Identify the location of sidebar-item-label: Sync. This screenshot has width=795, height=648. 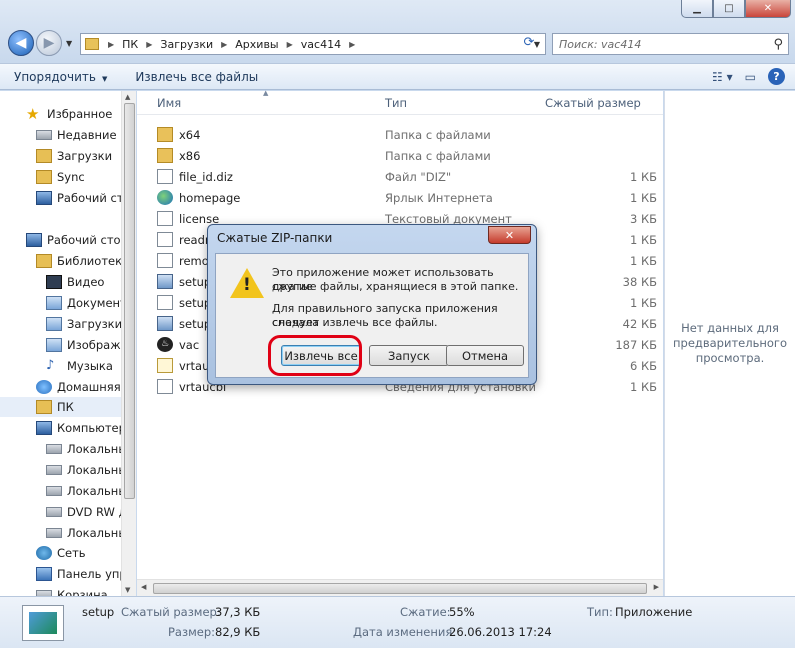
(71, 177).